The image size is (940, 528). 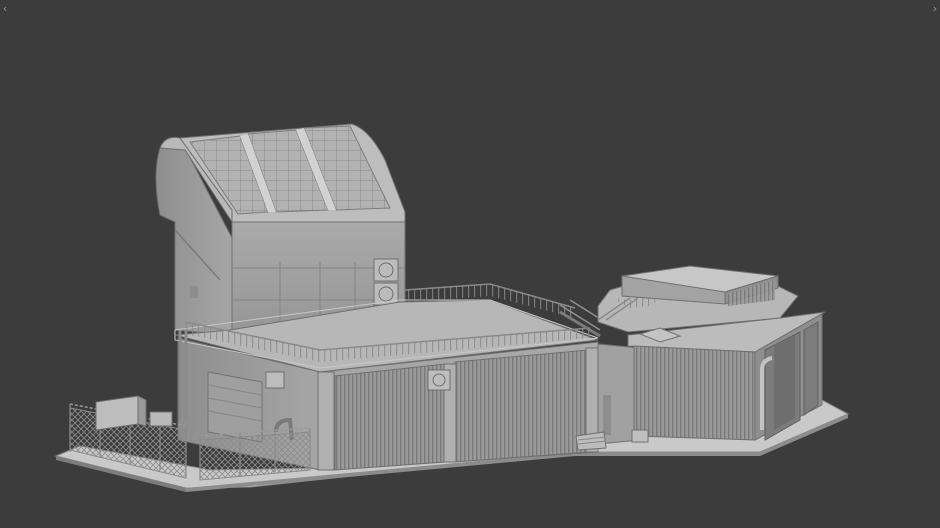 I want to click on tall-block, so click(x=280, y=229).